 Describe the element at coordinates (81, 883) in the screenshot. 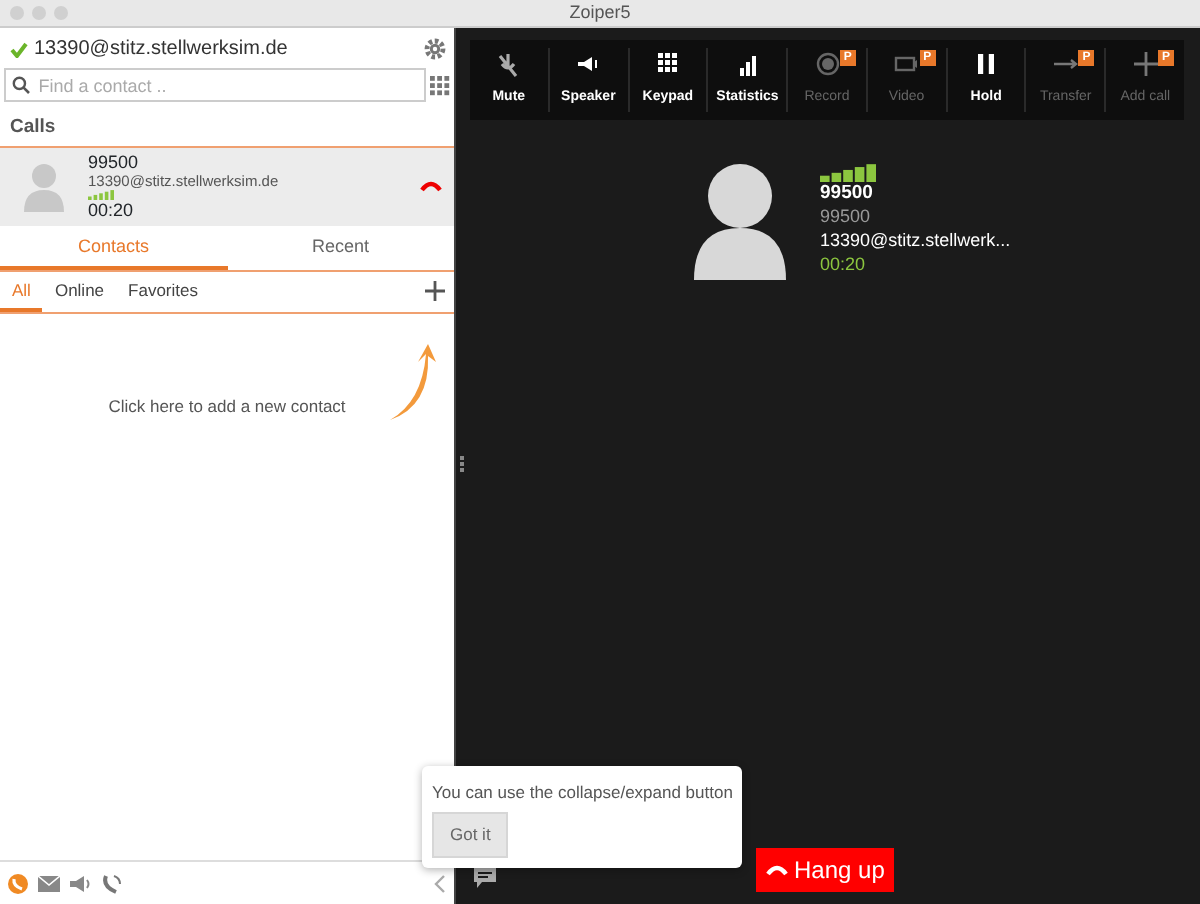

I see `speaker-icon` at that location.